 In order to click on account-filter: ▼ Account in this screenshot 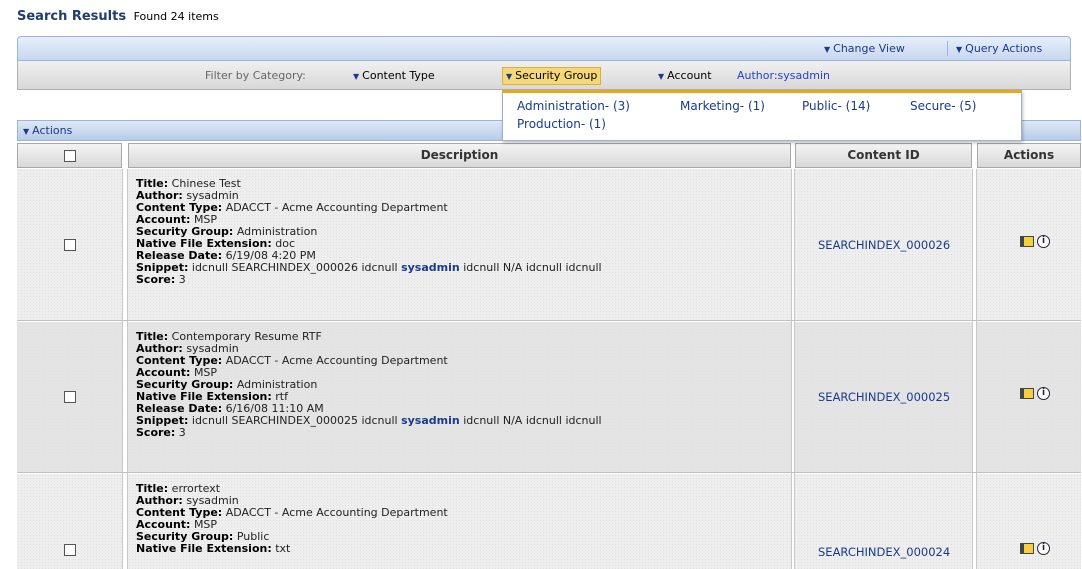, I will do `click(685, 76)`.